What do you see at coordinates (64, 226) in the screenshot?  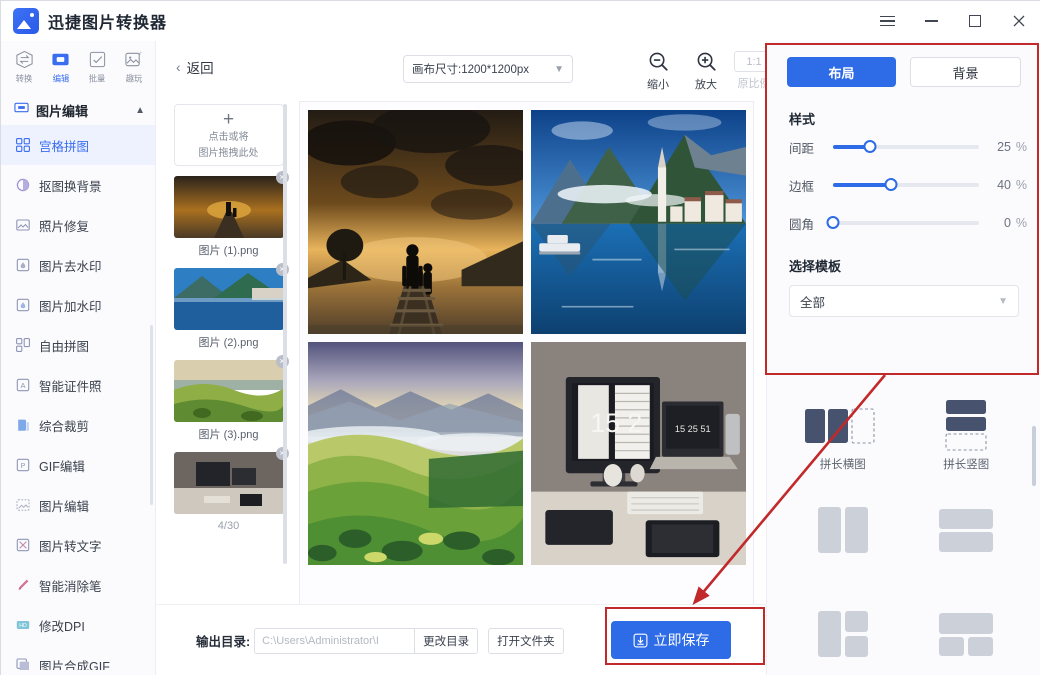 I see `sidebar-item-label: 照片修复` at bounding box center [64, 226].